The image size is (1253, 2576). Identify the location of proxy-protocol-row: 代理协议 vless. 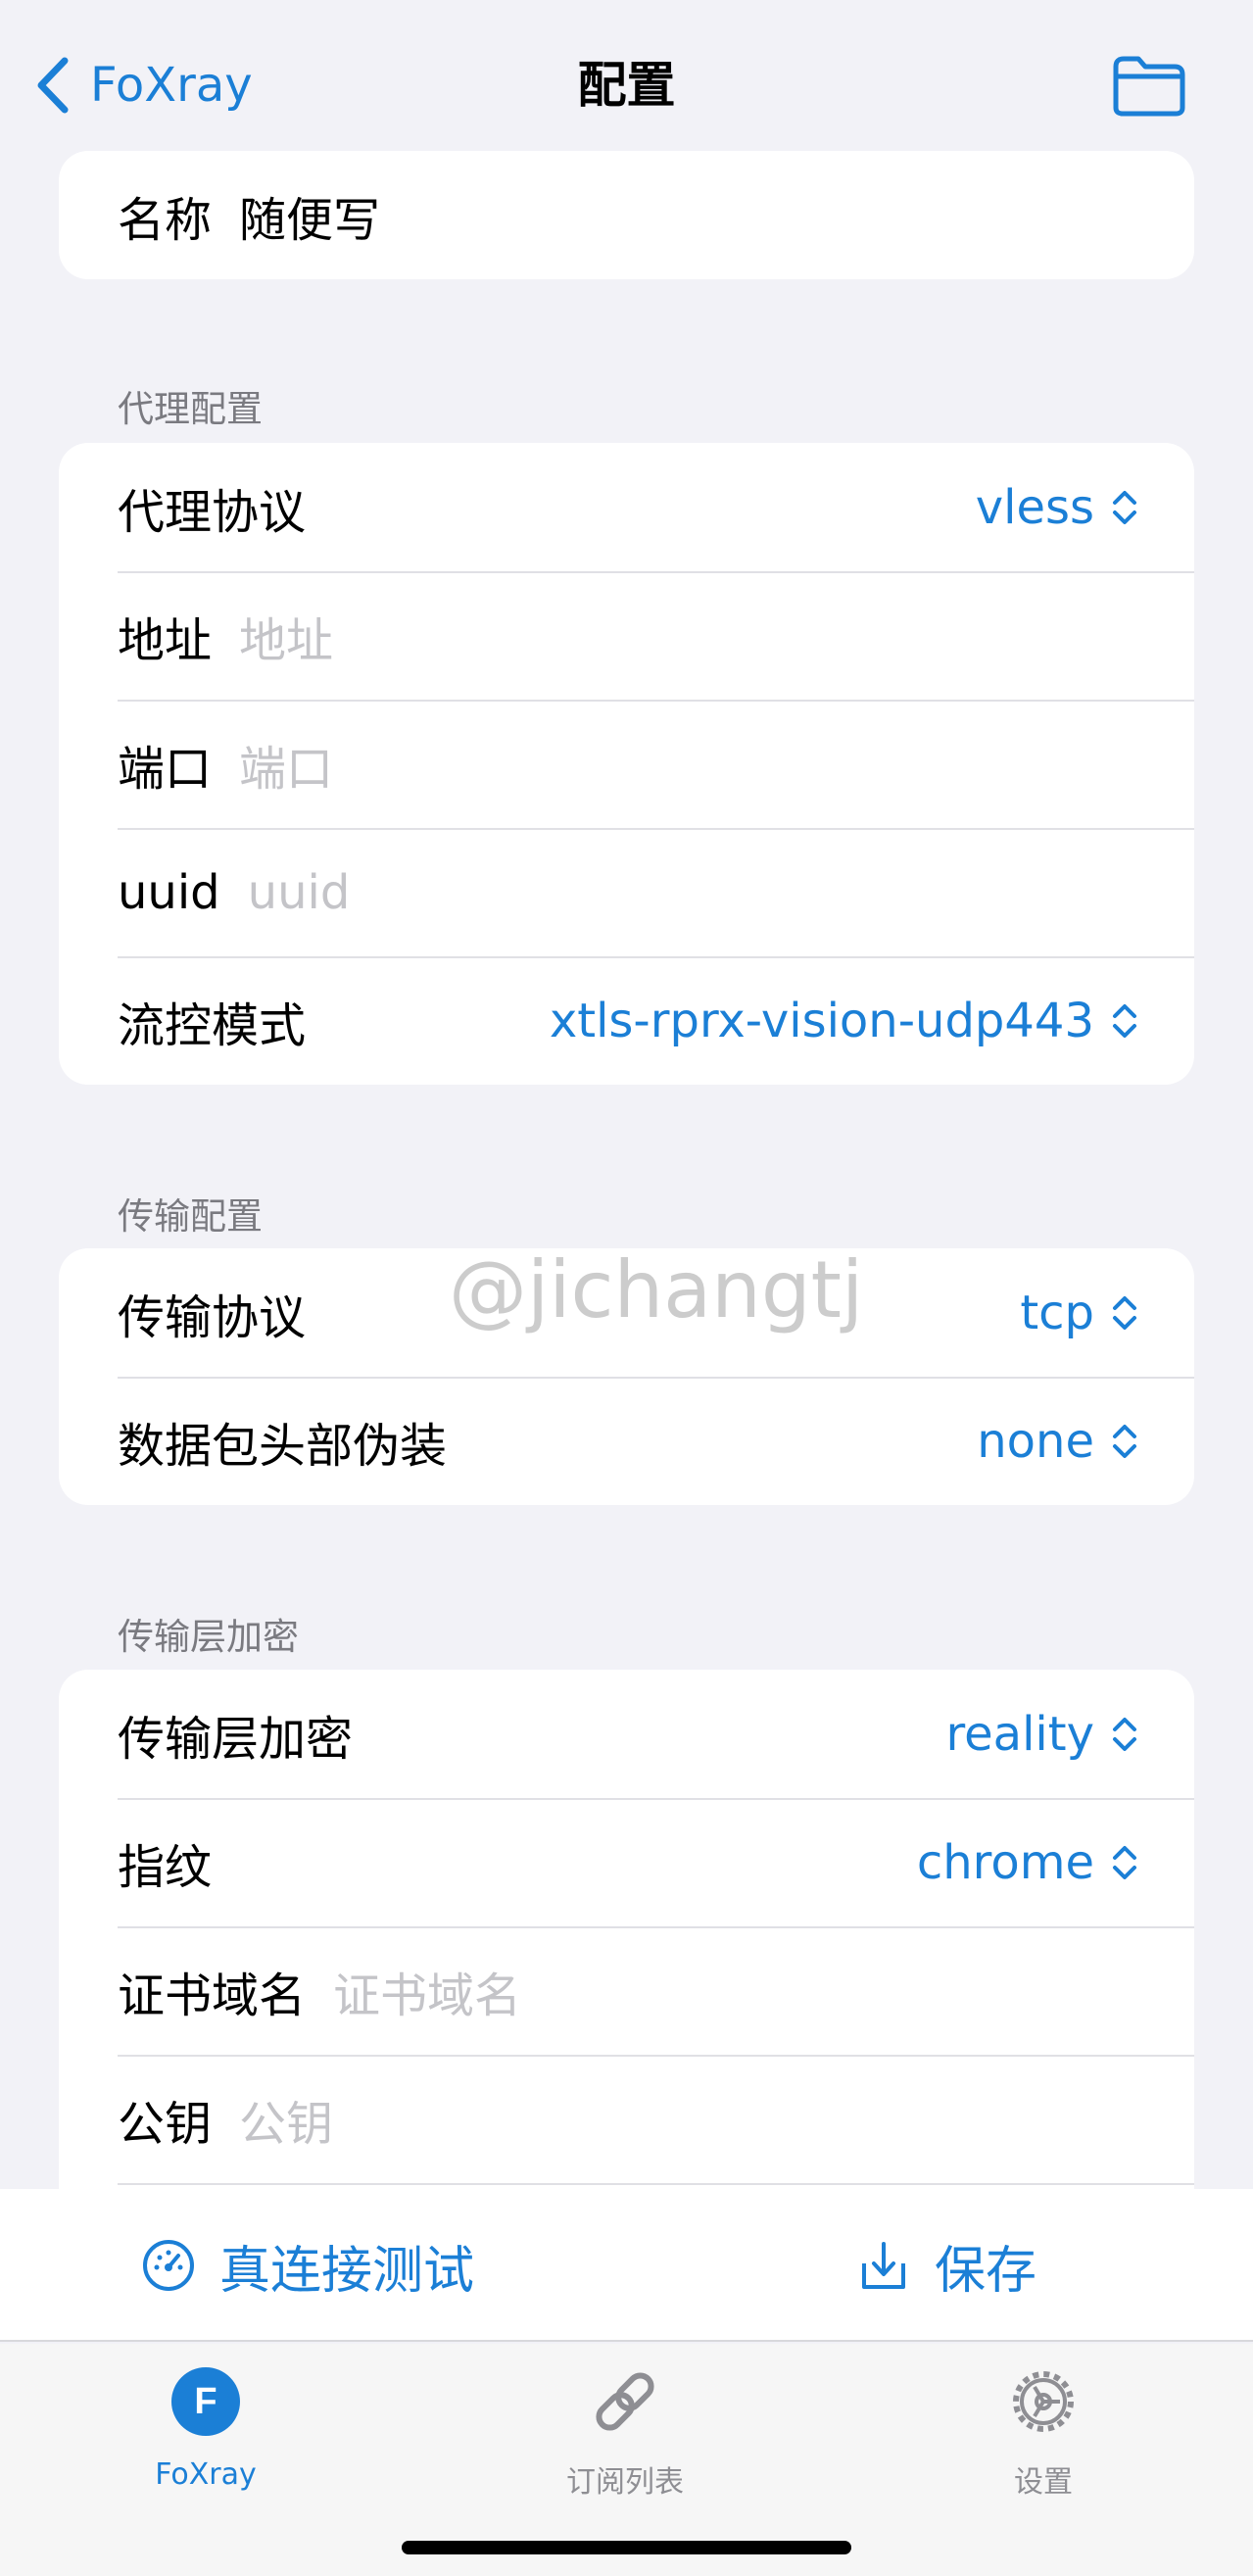
(626, 507).